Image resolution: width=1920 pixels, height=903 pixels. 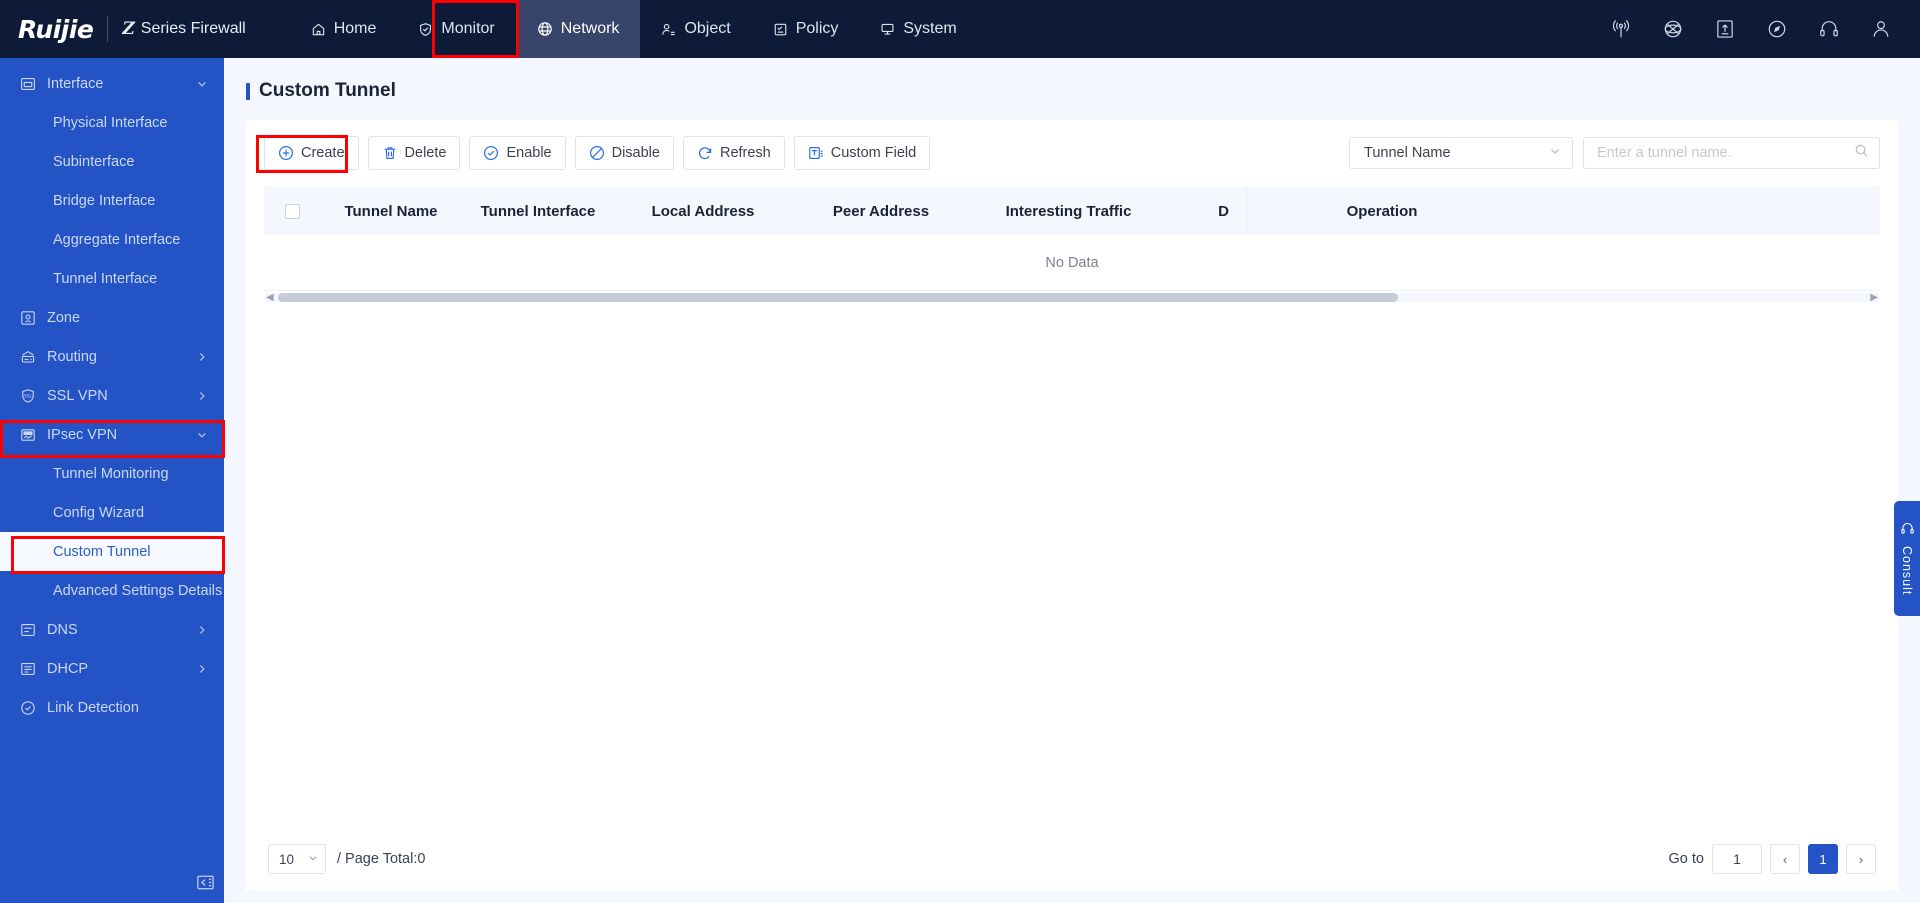 What do you see at coordinates (205, 882) in the screenshot?
I see `collapse-sidebar-icon` at bounding box center [205, 882].